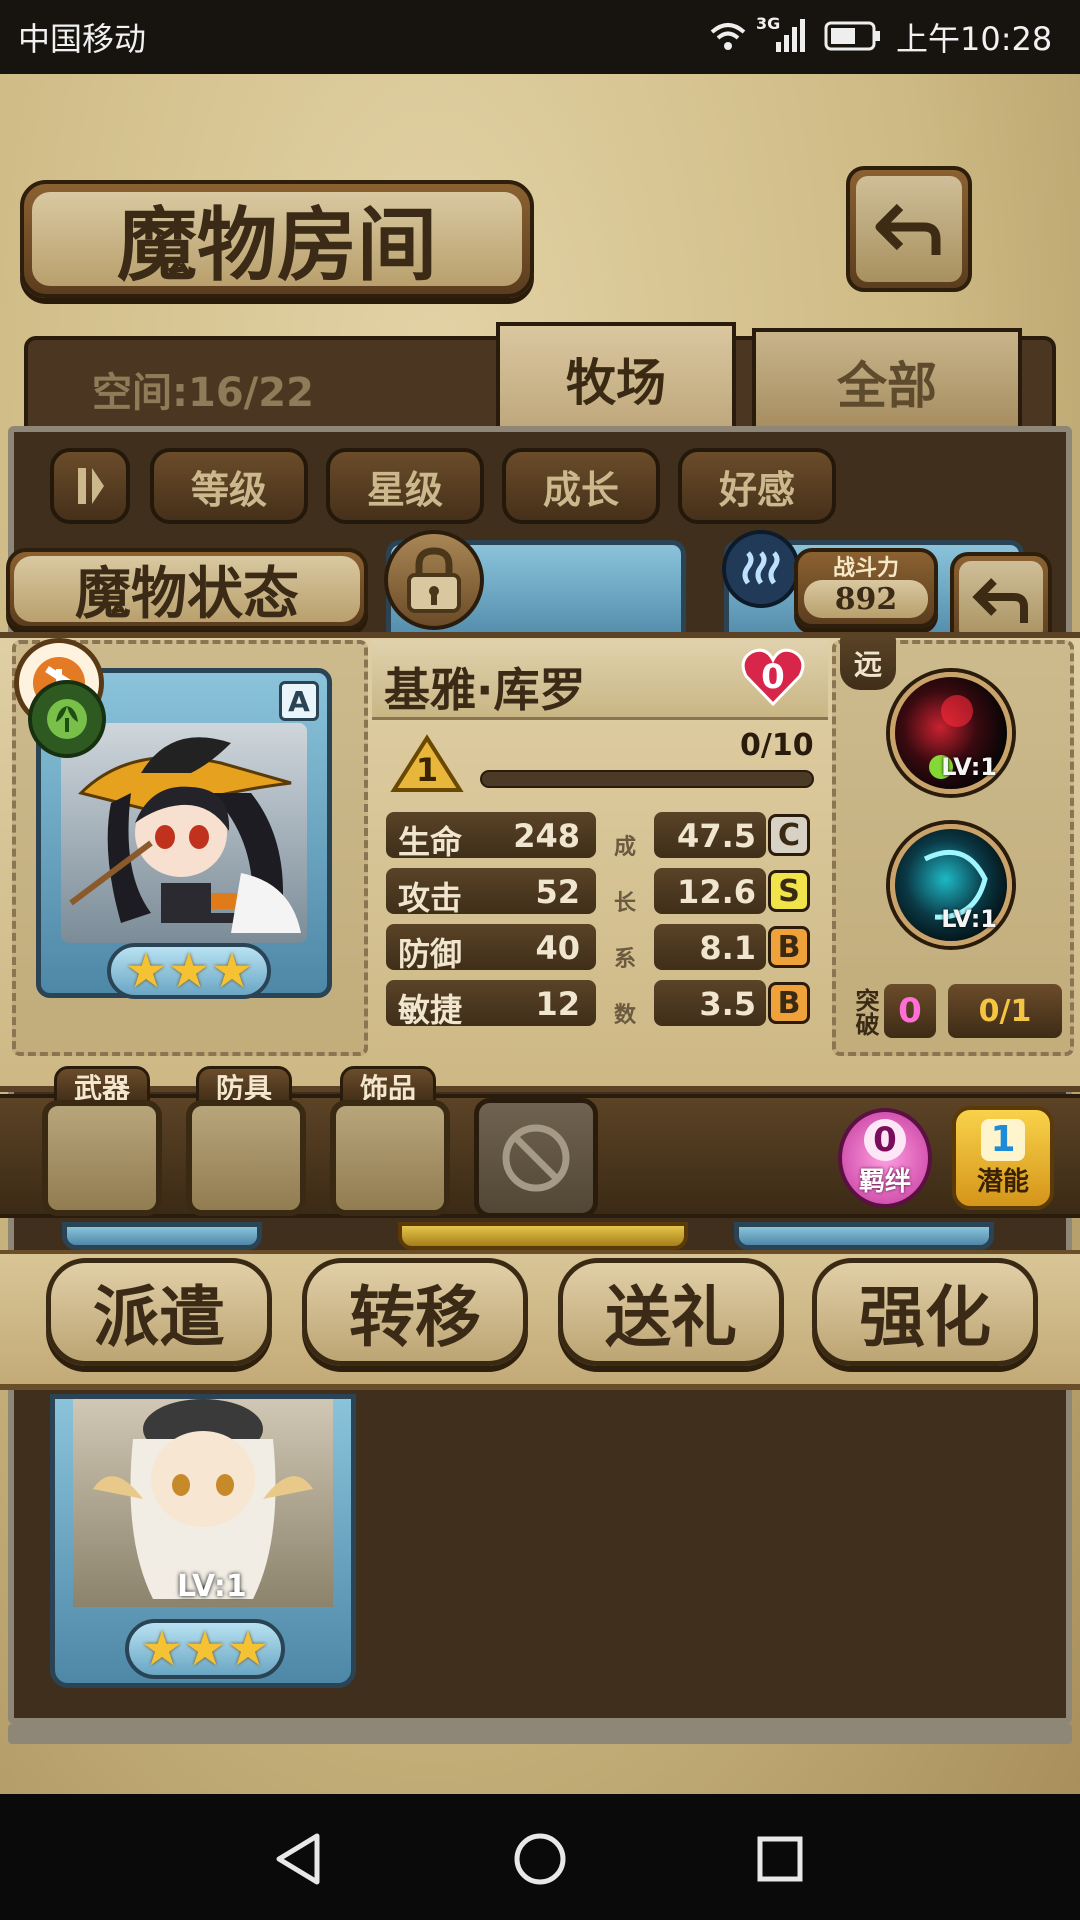 This screenshot has height=1920, width=1080. I want to click on stat-label: 敏捷, so click(430, 1010).